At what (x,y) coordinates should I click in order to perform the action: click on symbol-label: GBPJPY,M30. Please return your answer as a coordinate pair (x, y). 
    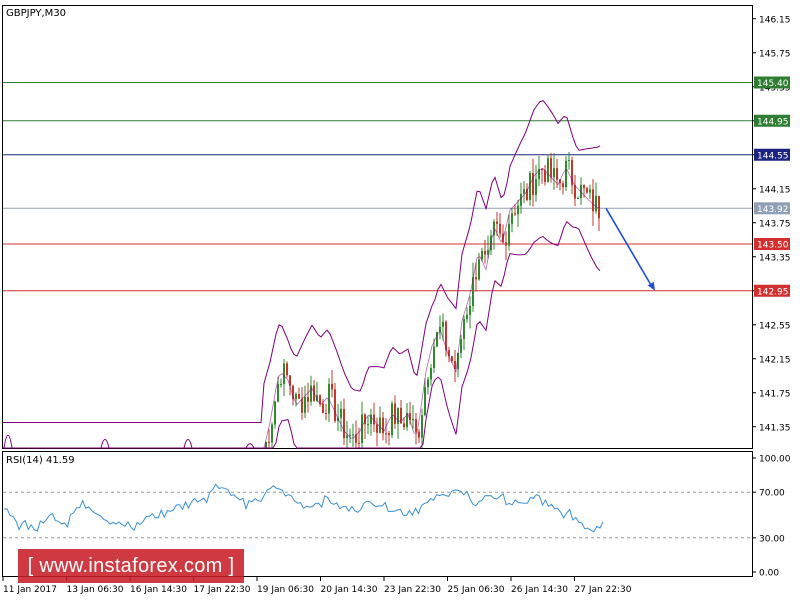
    Looking at the image, I should click on (36, 13).